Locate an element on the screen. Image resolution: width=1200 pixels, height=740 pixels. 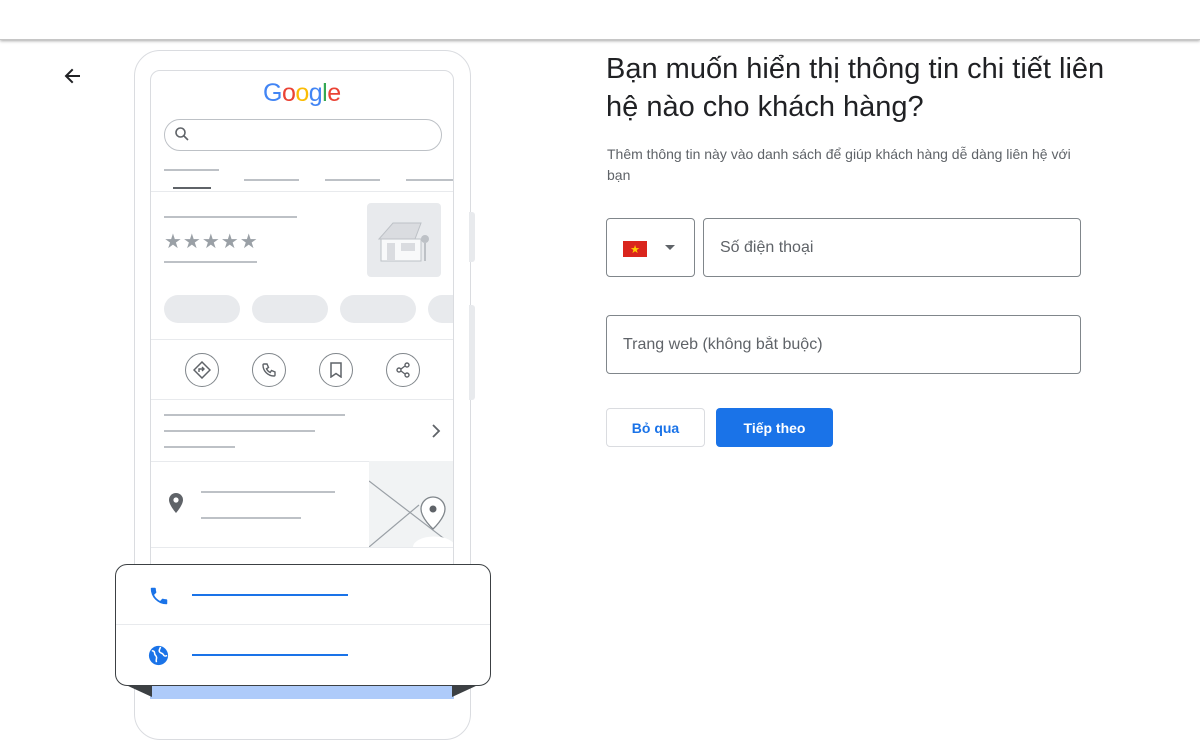
location-pin-icon is located at coordinates (176, 503).